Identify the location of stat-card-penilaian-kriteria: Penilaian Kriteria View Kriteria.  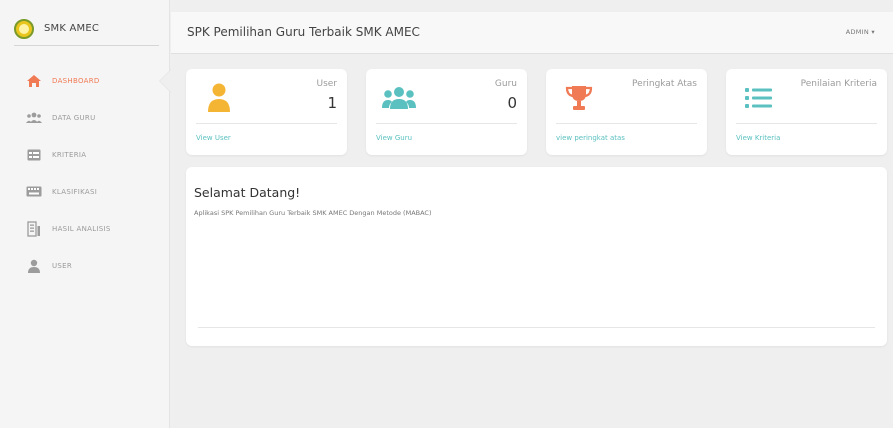
(806, 112).